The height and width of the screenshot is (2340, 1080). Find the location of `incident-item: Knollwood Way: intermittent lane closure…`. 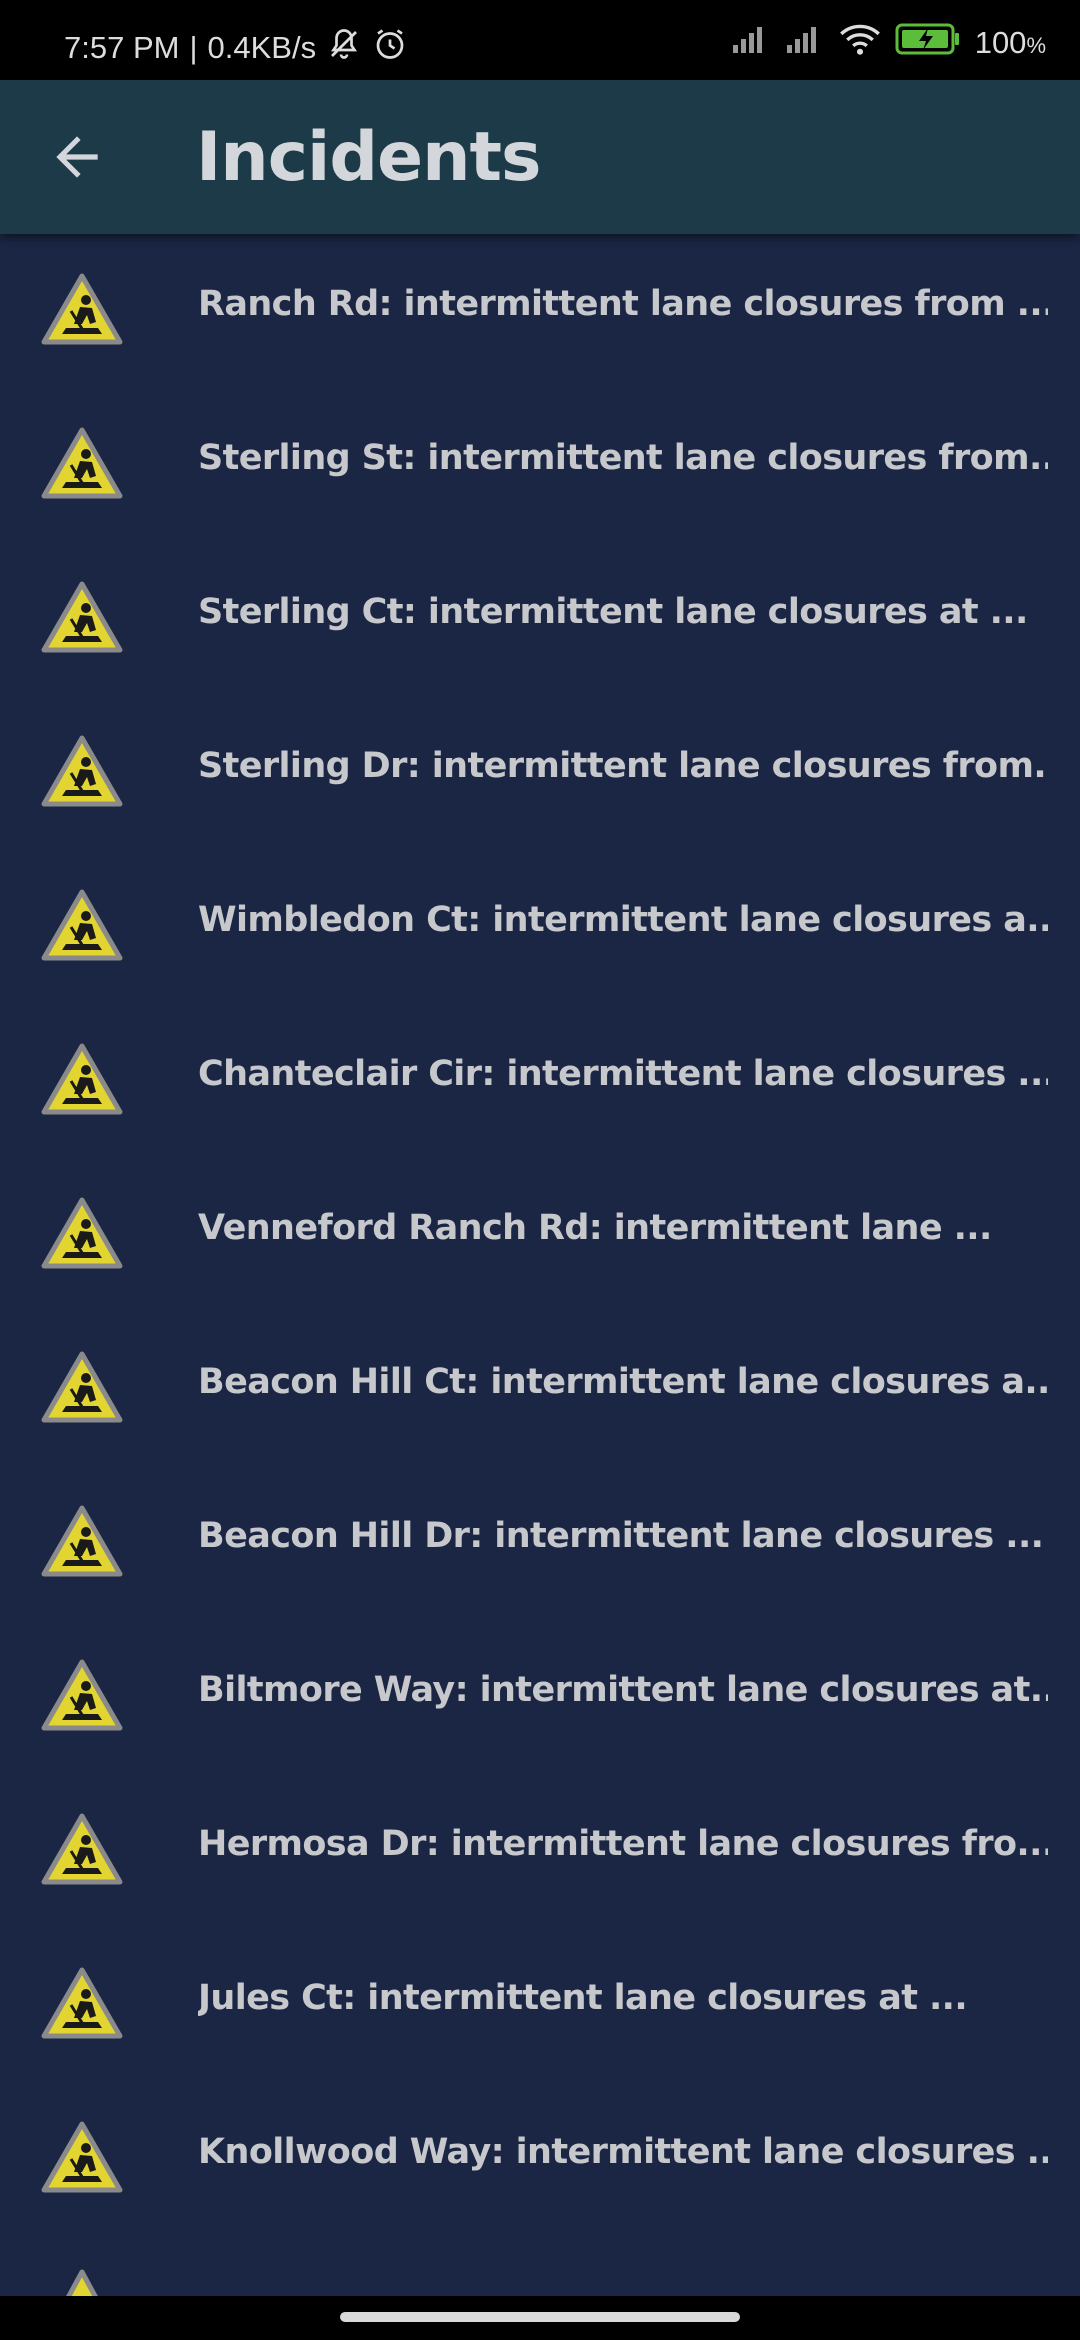

incident-item: Knollwood Way: intermittent lane closure… is located at coordinates (540, 2159).